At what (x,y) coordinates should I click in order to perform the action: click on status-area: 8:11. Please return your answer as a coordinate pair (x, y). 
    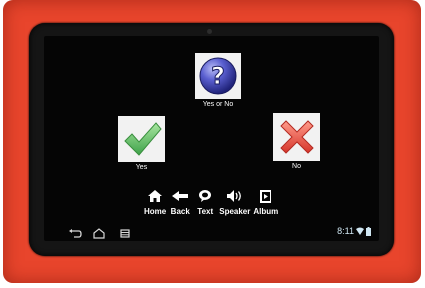
    Looking at the image, I should click on (354, 231).